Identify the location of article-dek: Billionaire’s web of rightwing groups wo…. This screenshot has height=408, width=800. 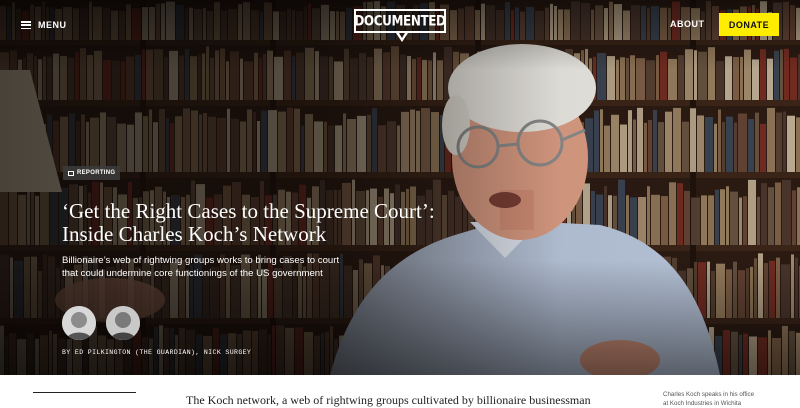
(209, 267).